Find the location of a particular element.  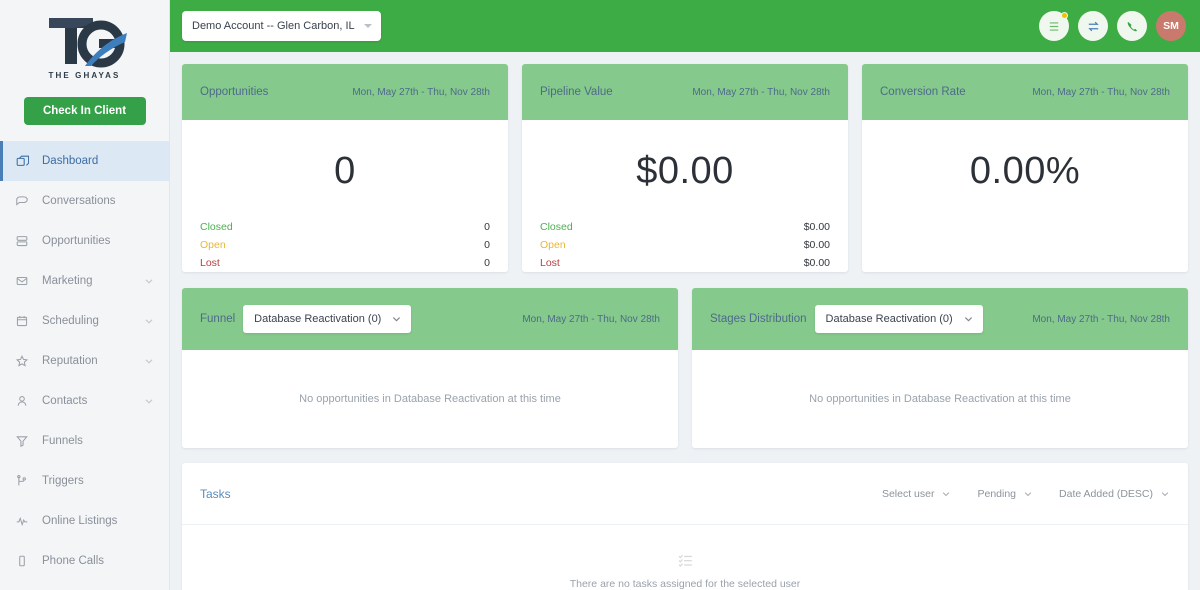

sidebar-item-label: Opportunities is located at coordinates (76, 241).